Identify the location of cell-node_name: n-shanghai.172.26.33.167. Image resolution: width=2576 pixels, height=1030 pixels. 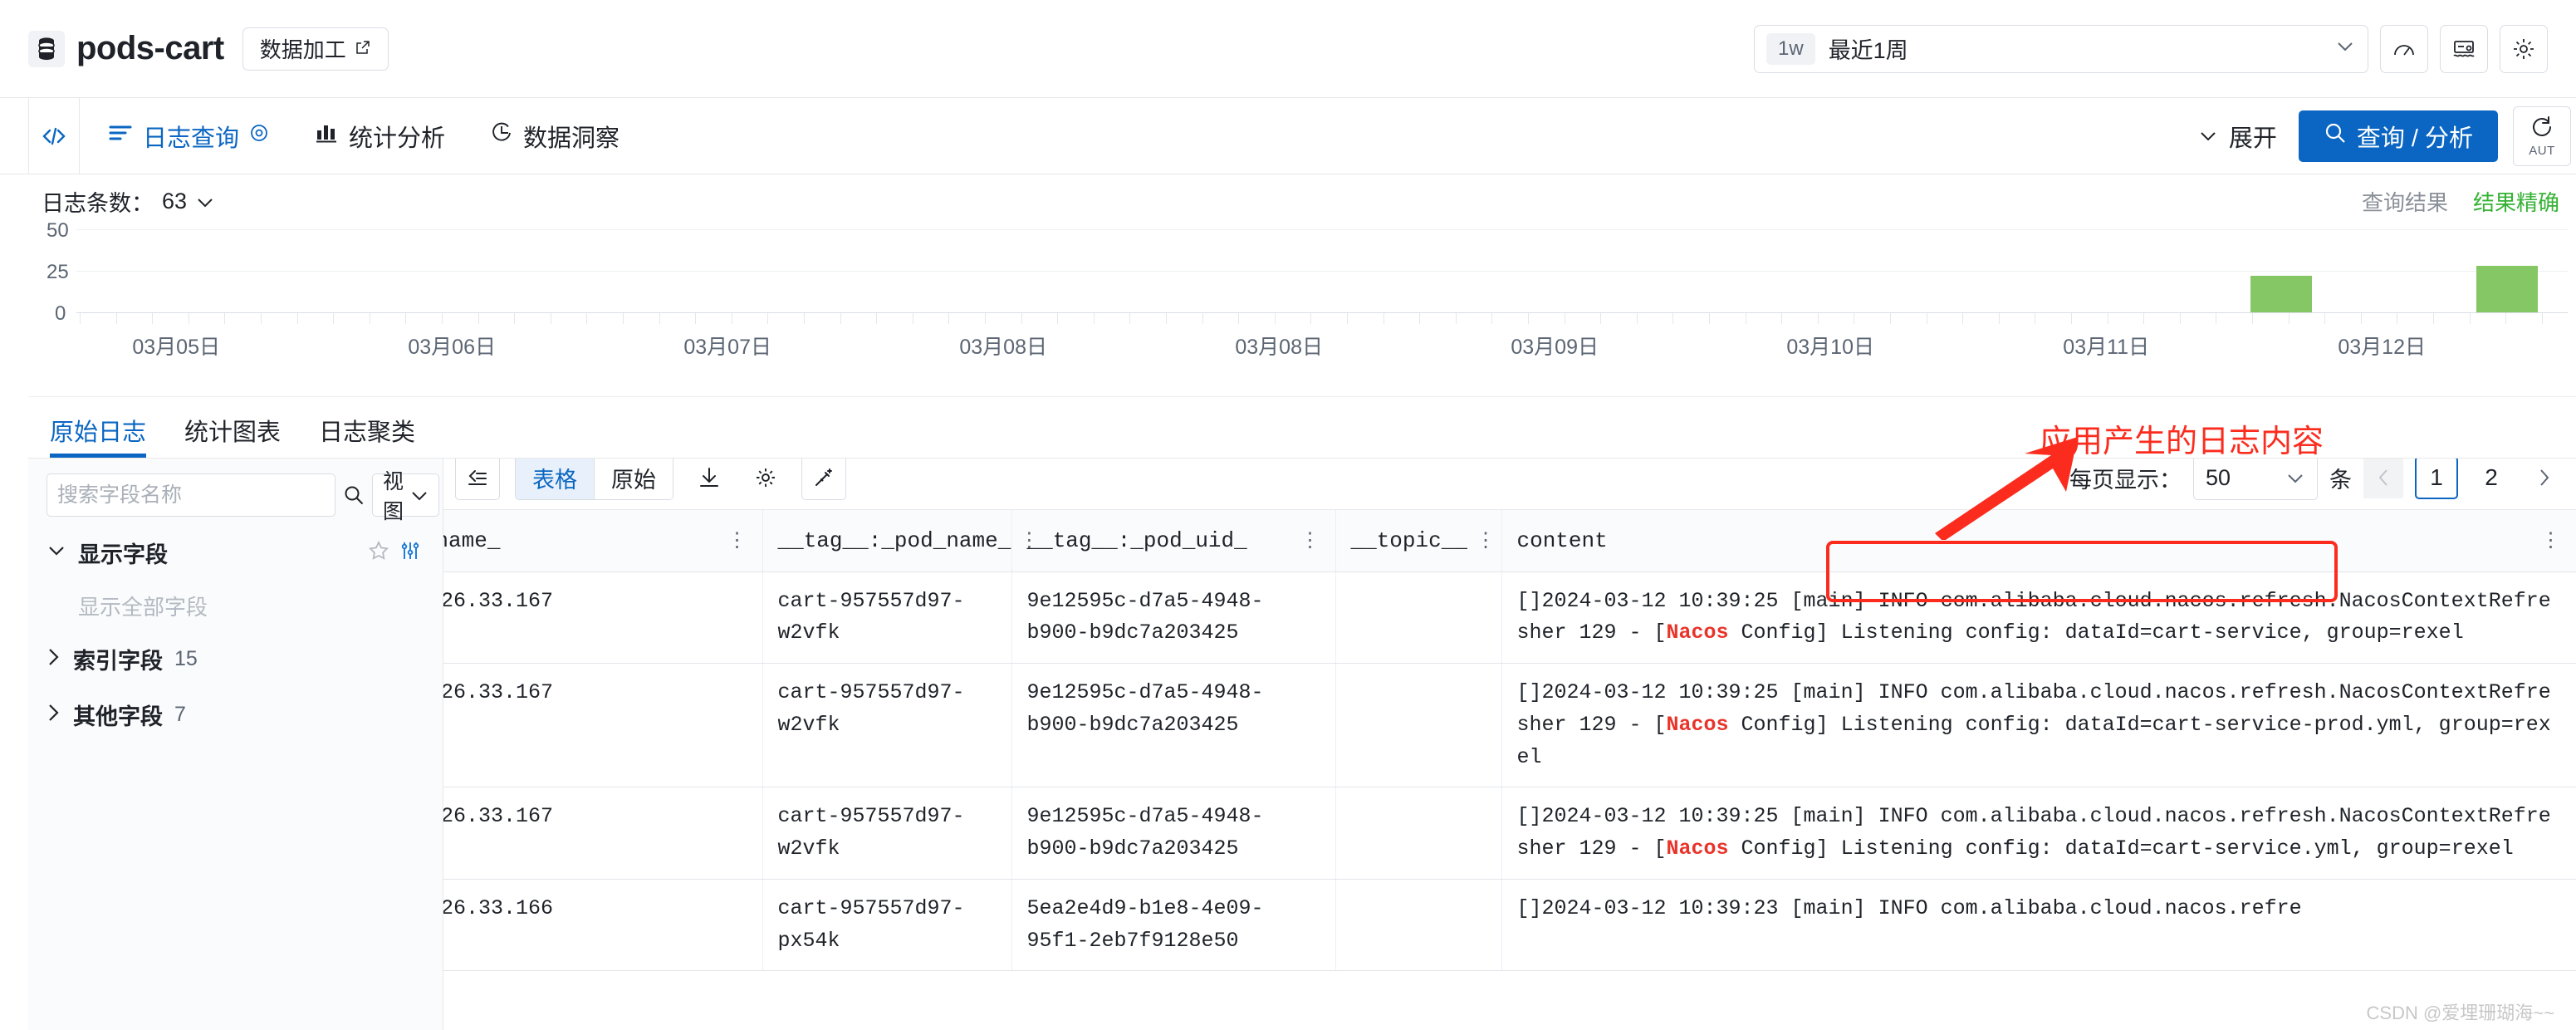
(603, 725).